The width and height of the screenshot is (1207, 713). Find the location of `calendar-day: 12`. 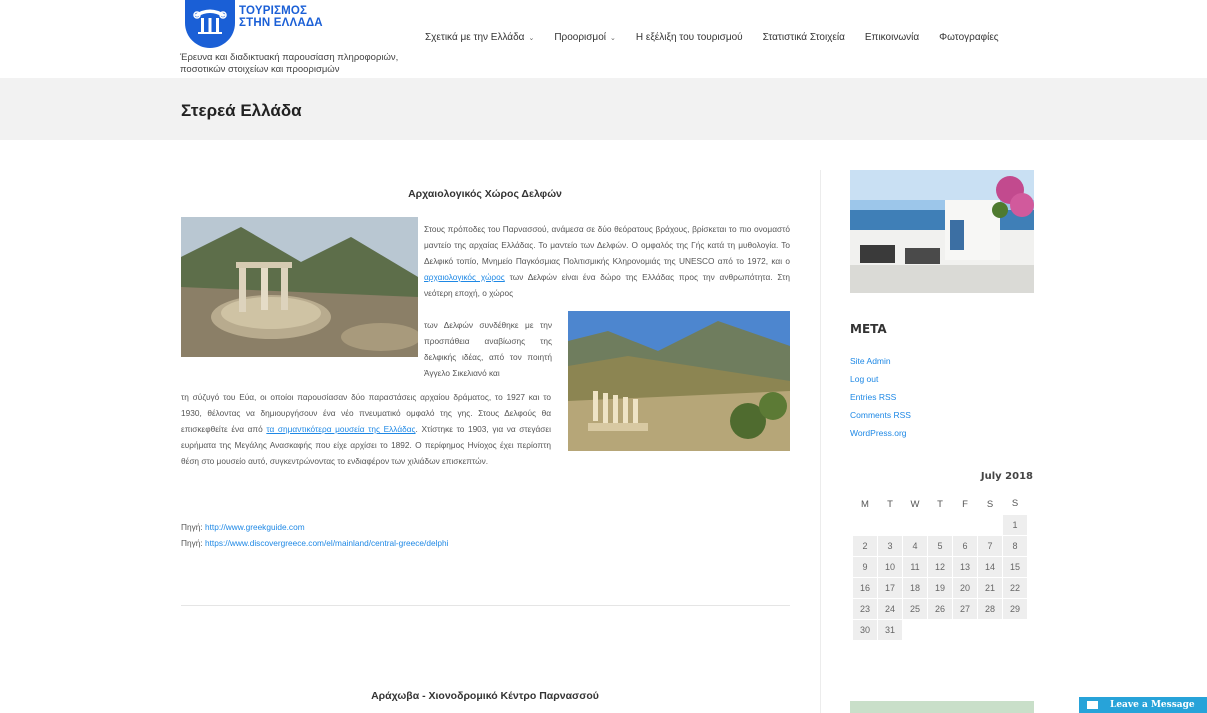

calendar-day: 12 is located at coordinates (940, 566).